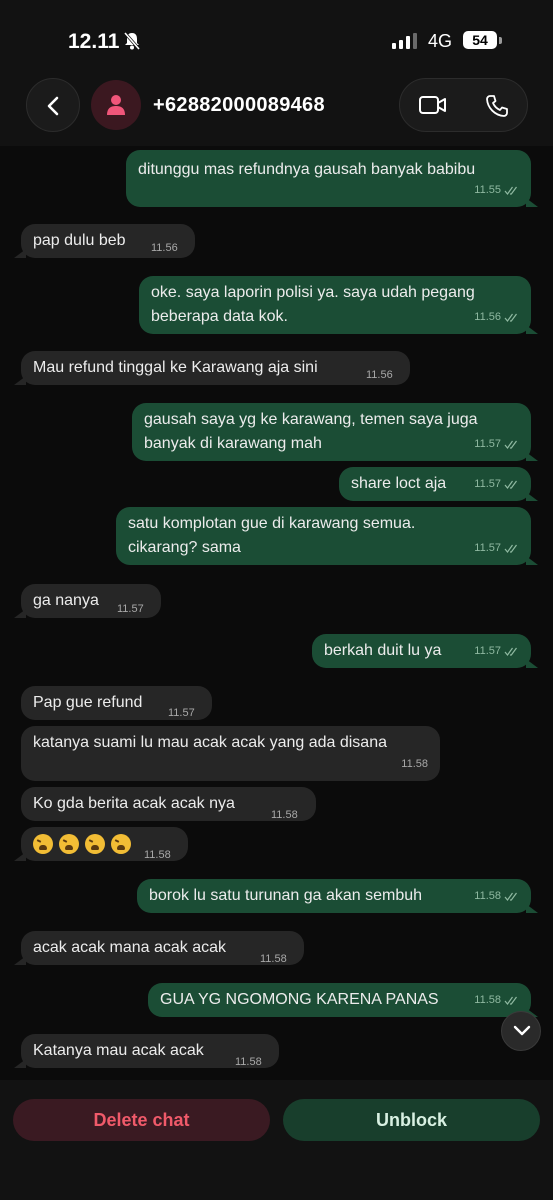 The image size is (553, 1200). Describe the element at coordinates (118, 1050) in the screenshot. I see `message-text: Katanya mau acak acak` at that location.